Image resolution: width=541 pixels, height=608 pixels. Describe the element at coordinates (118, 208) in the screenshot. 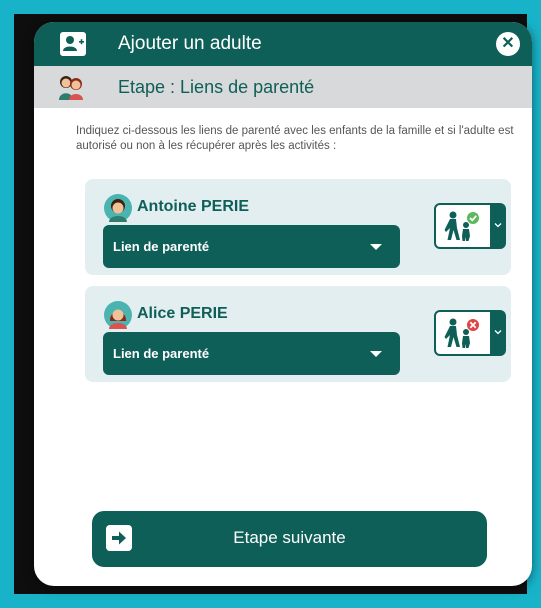

I see `boy-avatar-icon` at that location.